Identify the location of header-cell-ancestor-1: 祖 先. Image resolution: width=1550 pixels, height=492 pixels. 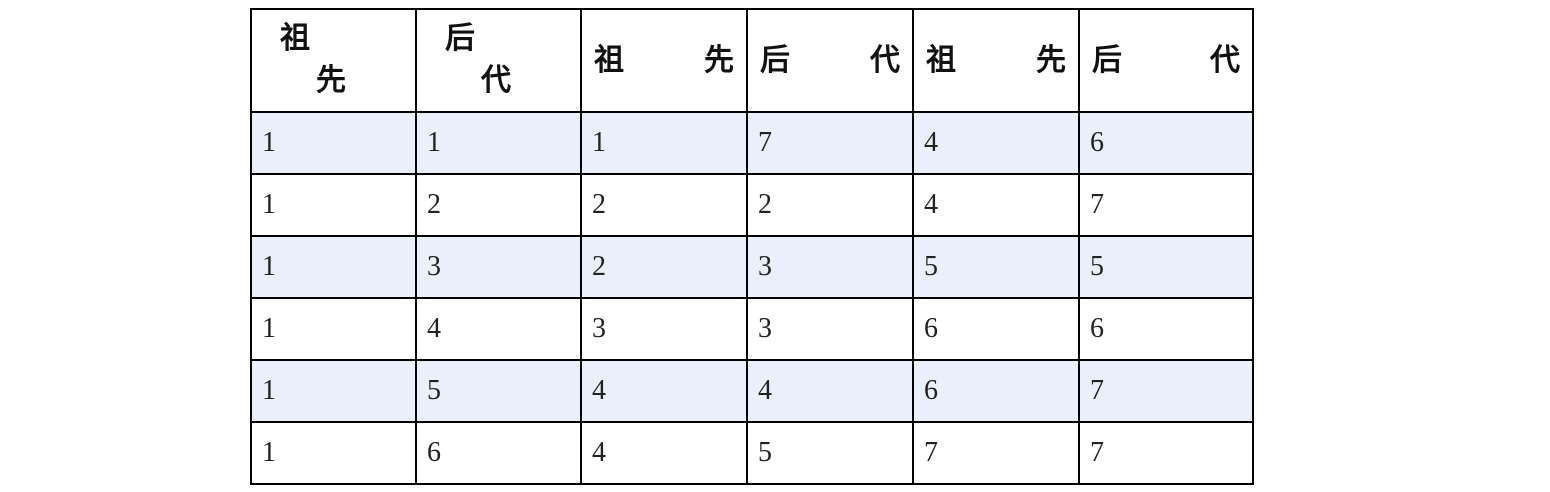
(333, 60).